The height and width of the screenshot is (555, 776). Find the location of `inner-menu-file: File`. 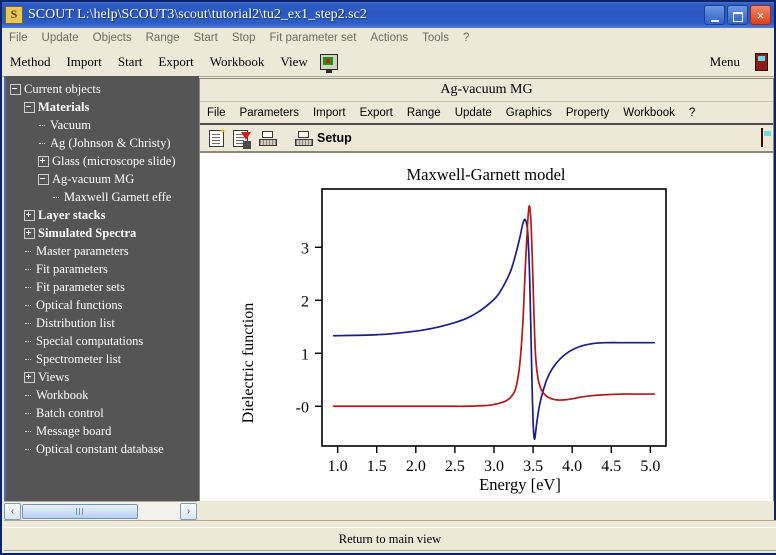

inner-menu-file: File is located at coordinates (216, 113).